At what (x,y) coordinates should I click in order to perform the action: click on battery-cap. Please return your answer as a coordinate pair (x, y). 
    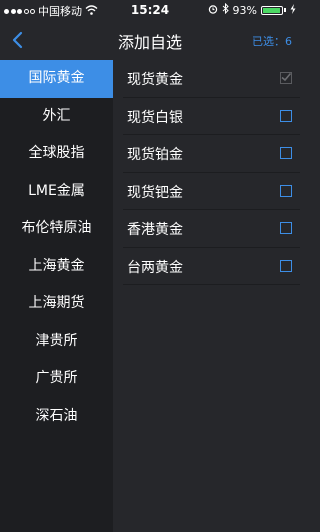
    Looking at the image, I should click on (285, 10).